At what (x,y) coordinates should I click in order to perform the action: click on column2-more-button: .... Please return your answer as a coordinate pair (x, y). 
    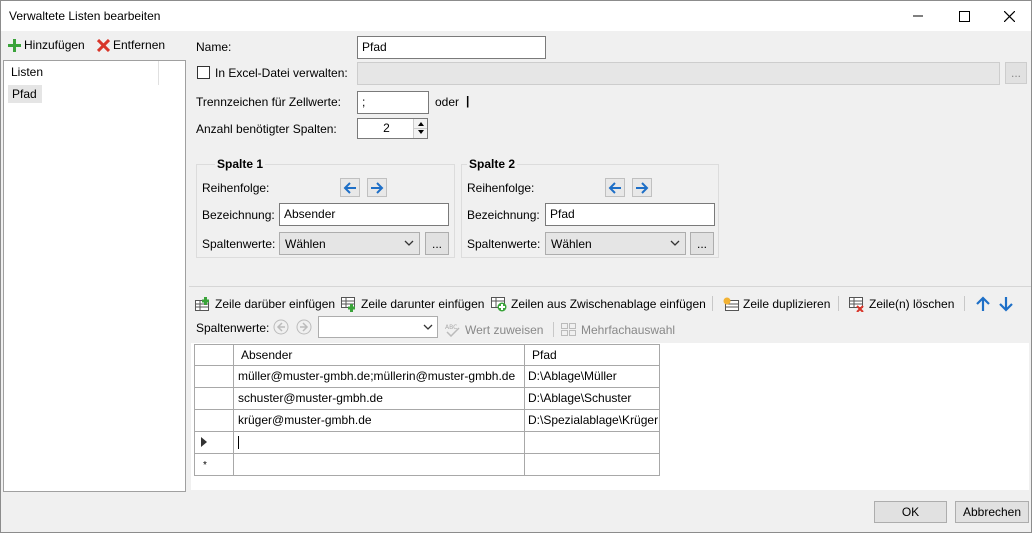
    Looking at the image, I should click on (702, 243).